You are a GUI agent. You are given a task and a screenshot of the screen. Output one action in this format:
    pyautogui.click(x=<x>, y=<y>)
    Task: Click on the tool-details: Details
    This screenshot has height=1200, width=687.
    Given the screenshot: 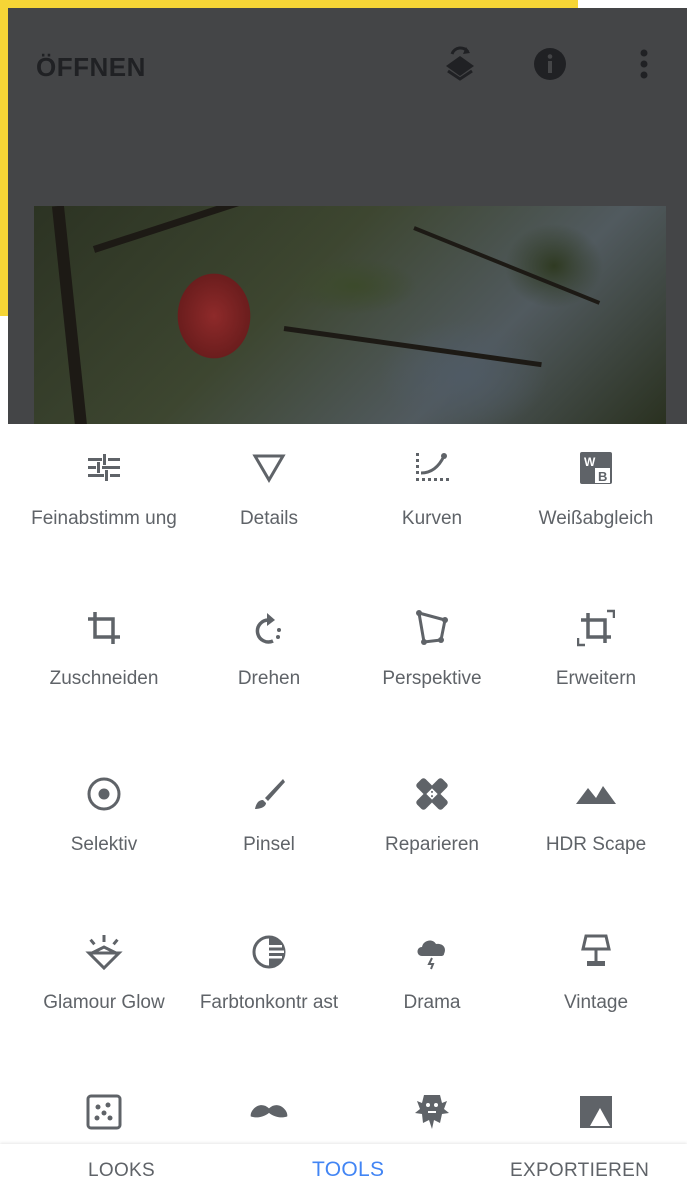 What is the action you would take?
    pyautogui.click(x=269, y=489)
    